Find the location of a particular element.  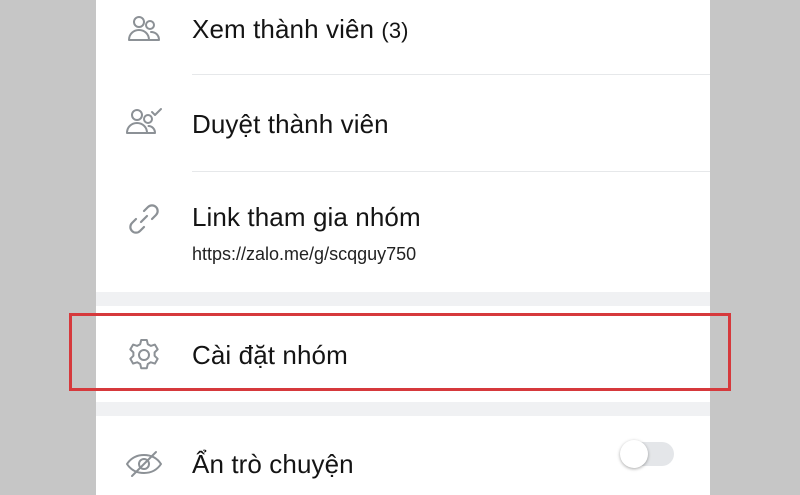

toggle-knob is located at coordinates (634, 454).